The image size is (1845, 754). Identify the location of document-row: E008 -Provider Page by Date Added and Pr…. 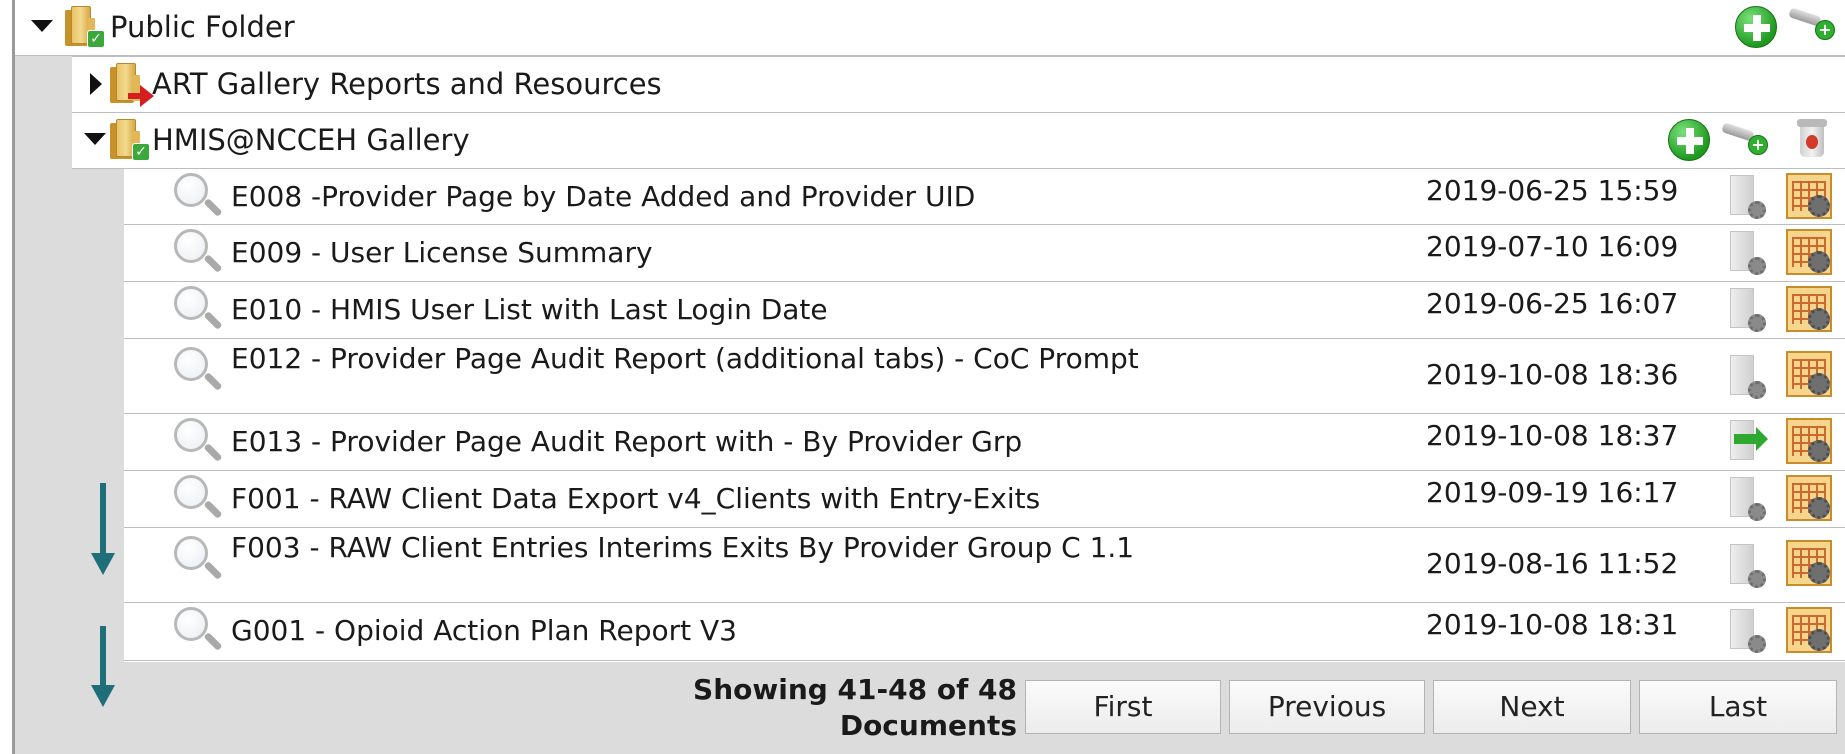
(984, 197).